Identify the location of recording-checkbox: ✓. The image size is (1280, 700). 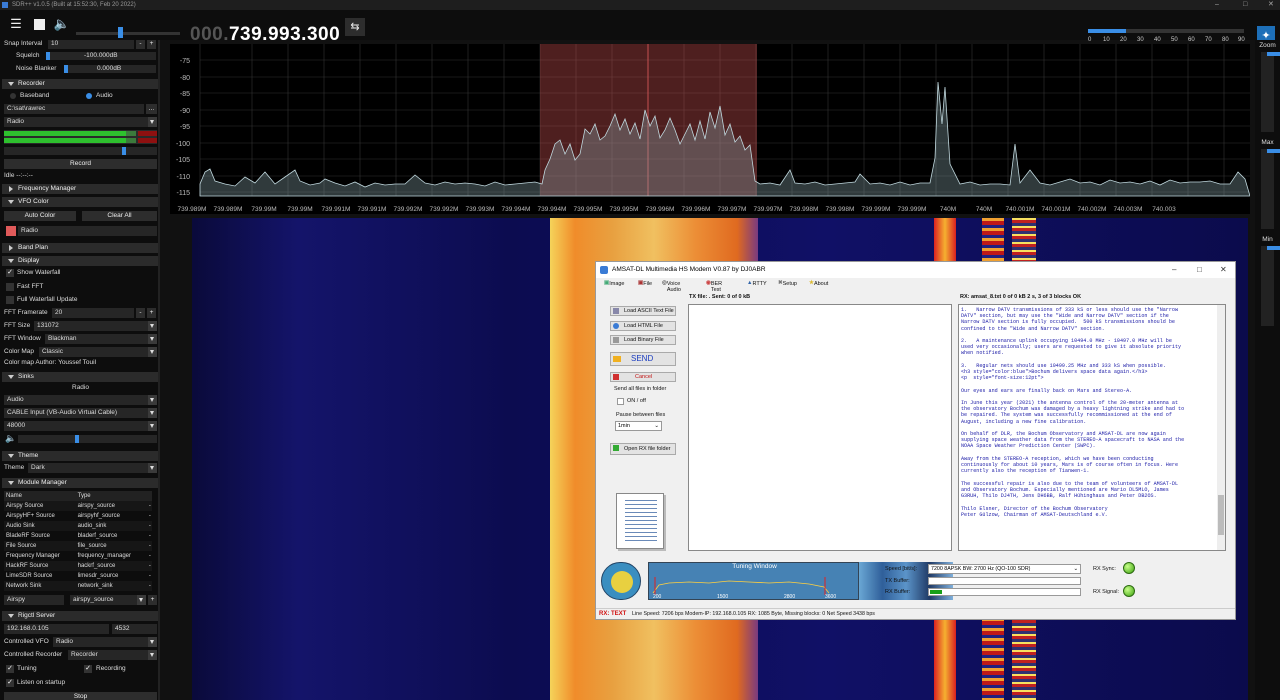
(88, 669).